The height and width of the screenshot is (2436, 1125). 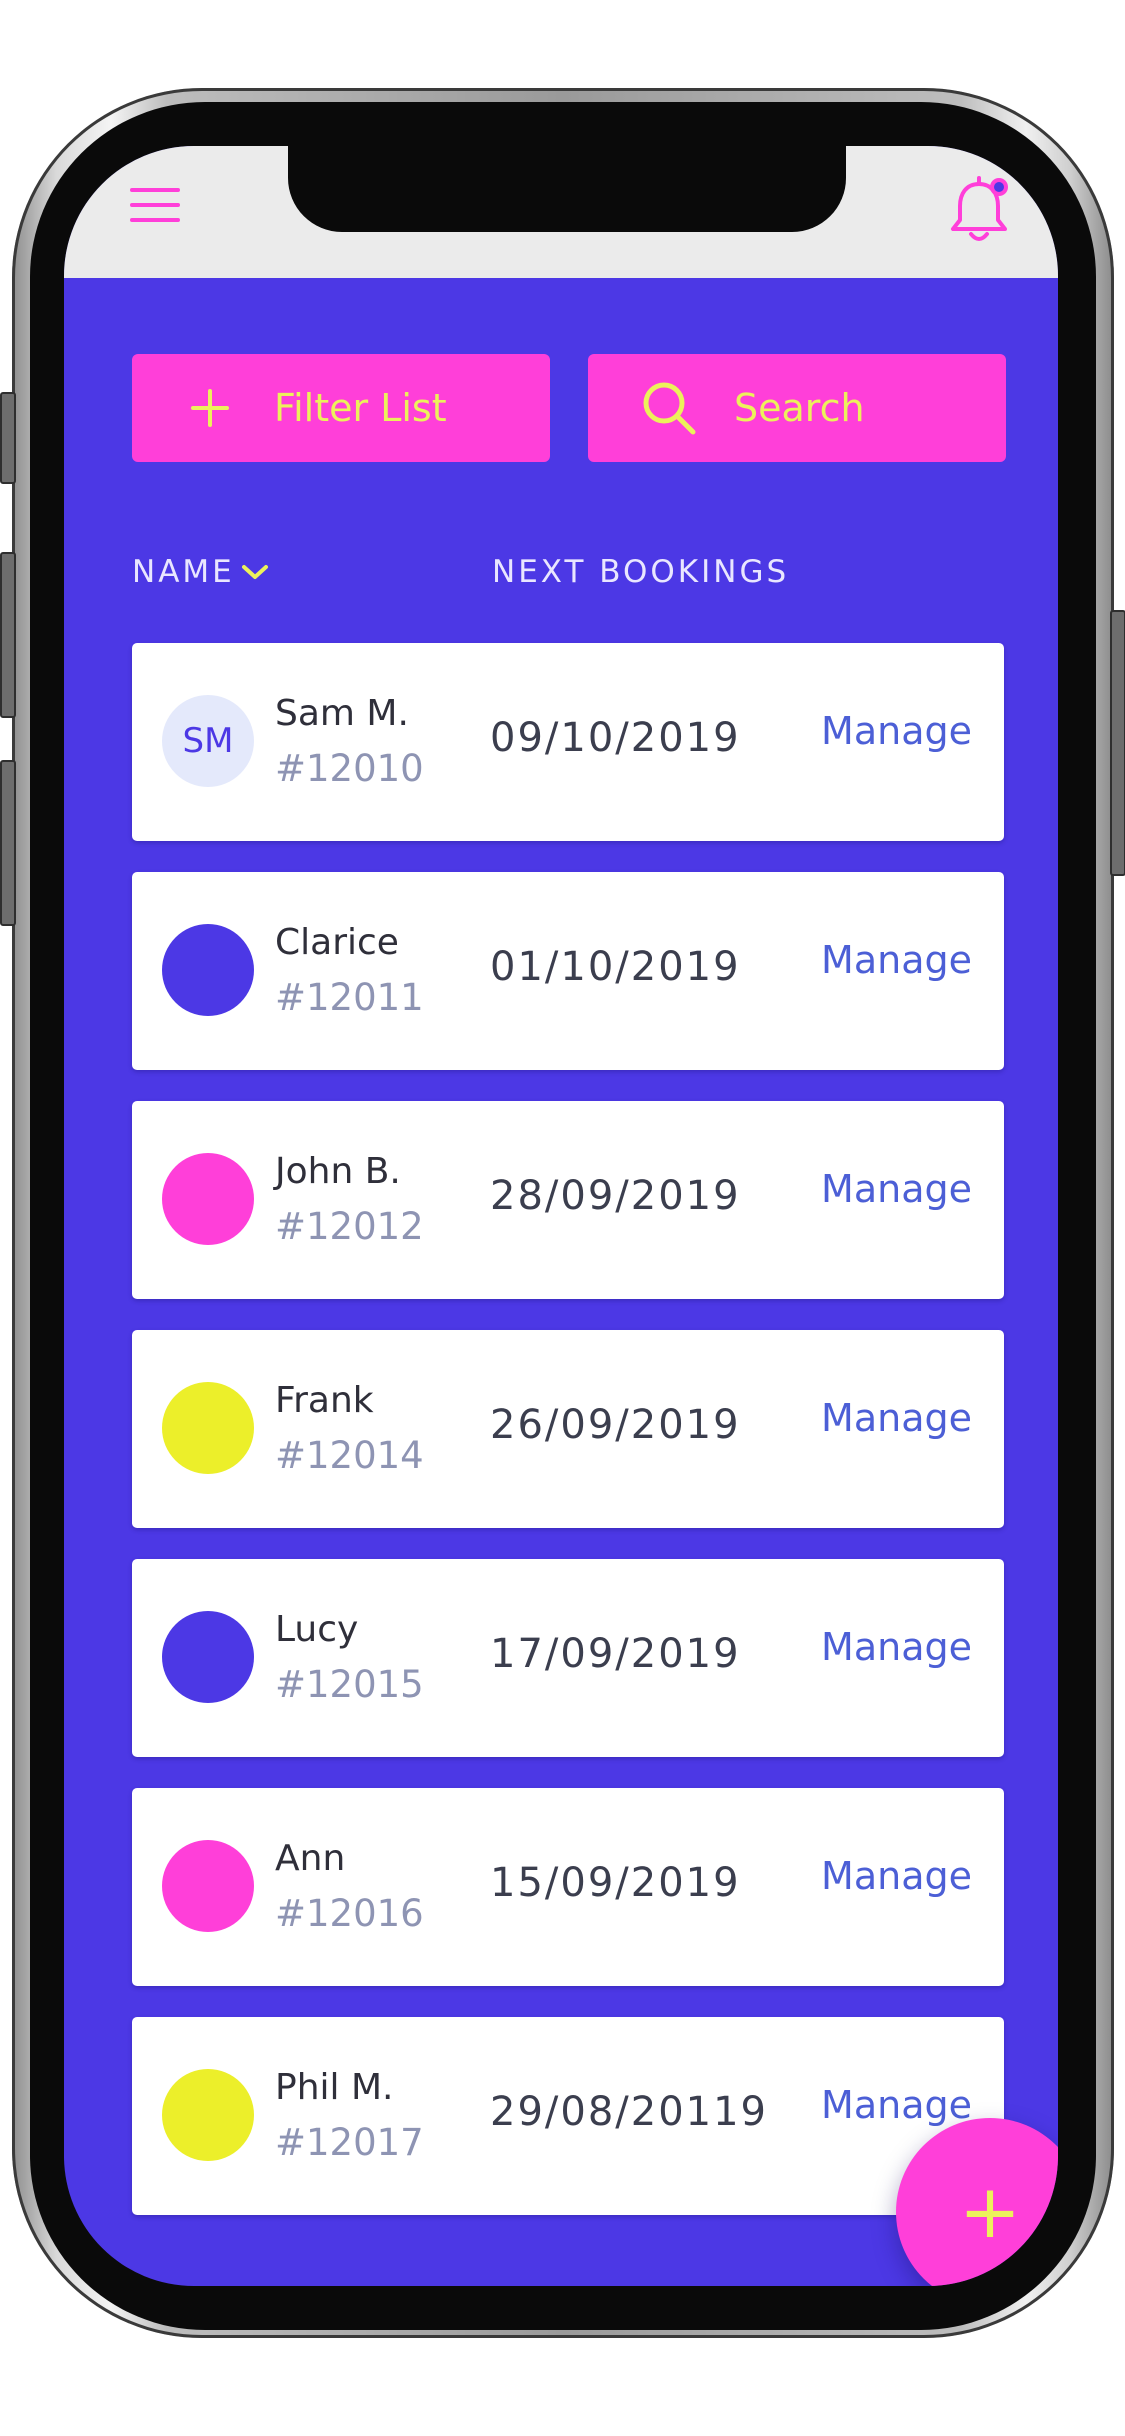 What do you see at coordinates (337, 942) in the screenshot?
I see `customer-name: Clarice` at bounding box center [337, 942].